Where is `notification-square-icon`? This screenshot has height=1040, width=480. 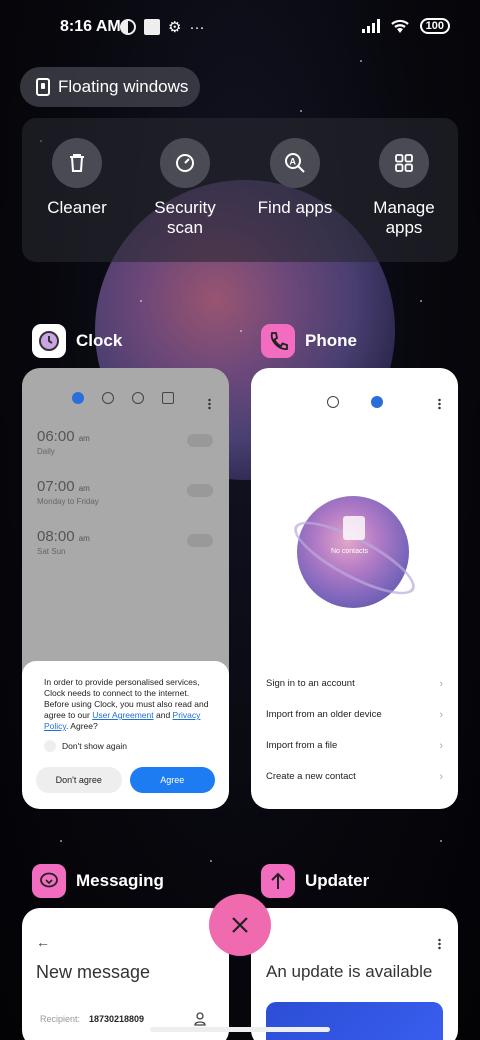 notification-square-icon is located at coordinates (152, 27).